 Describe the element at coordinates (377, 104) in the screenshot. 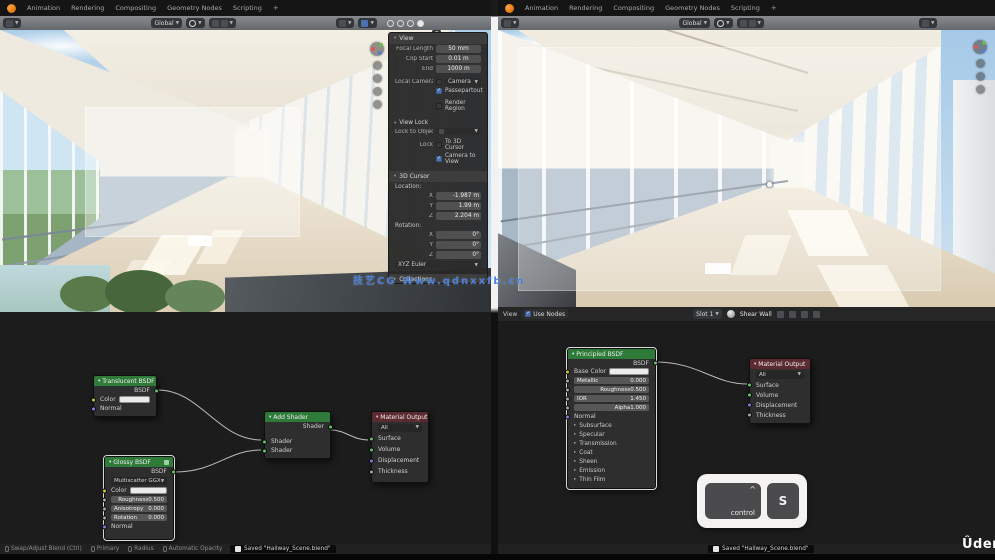

I see `ortho-toggle-icon` at that location.